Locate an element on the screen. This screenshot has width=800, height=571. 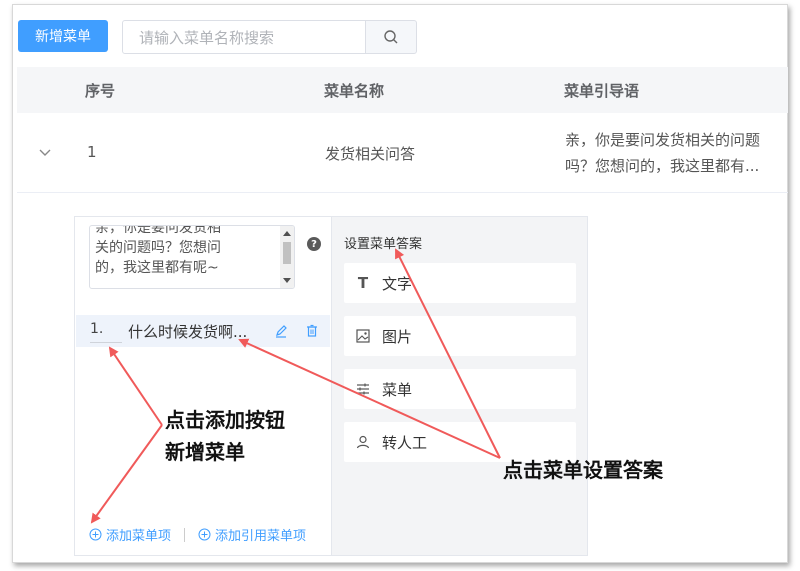
answer-settings-title: 设置菜单答案 is located at coordinates (383, 244).